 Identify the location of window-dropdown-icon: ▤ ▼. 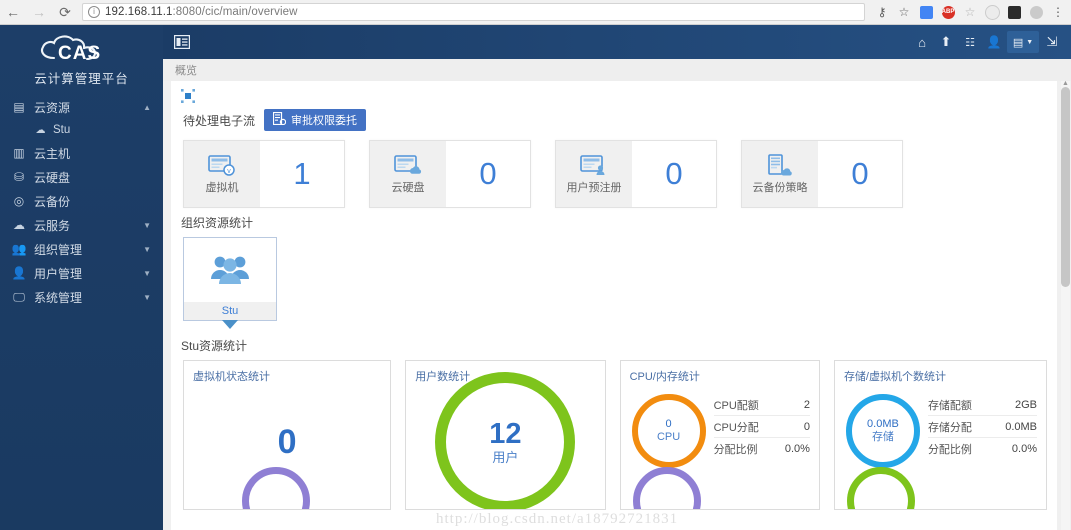
(1023, 42).